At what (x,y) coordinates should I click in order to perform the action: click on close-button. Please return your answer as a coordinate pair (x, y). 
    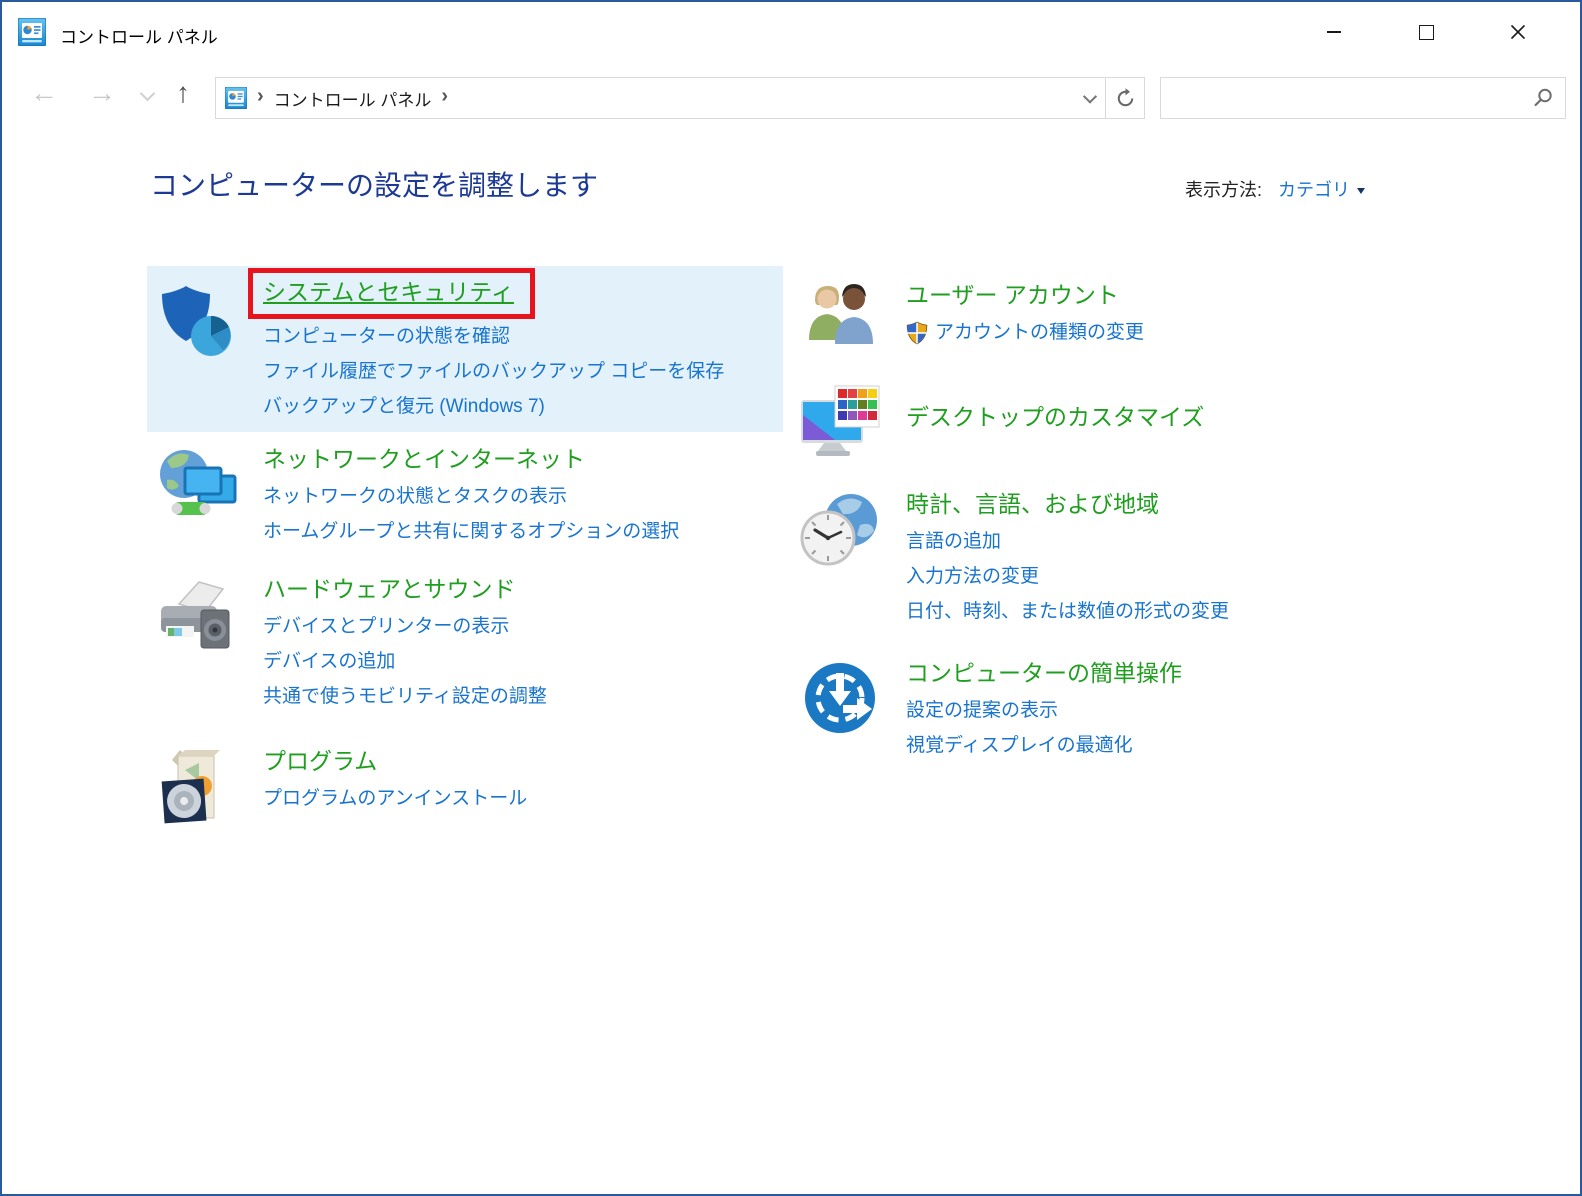
    Looking at the image, I should click on (1518, 32).